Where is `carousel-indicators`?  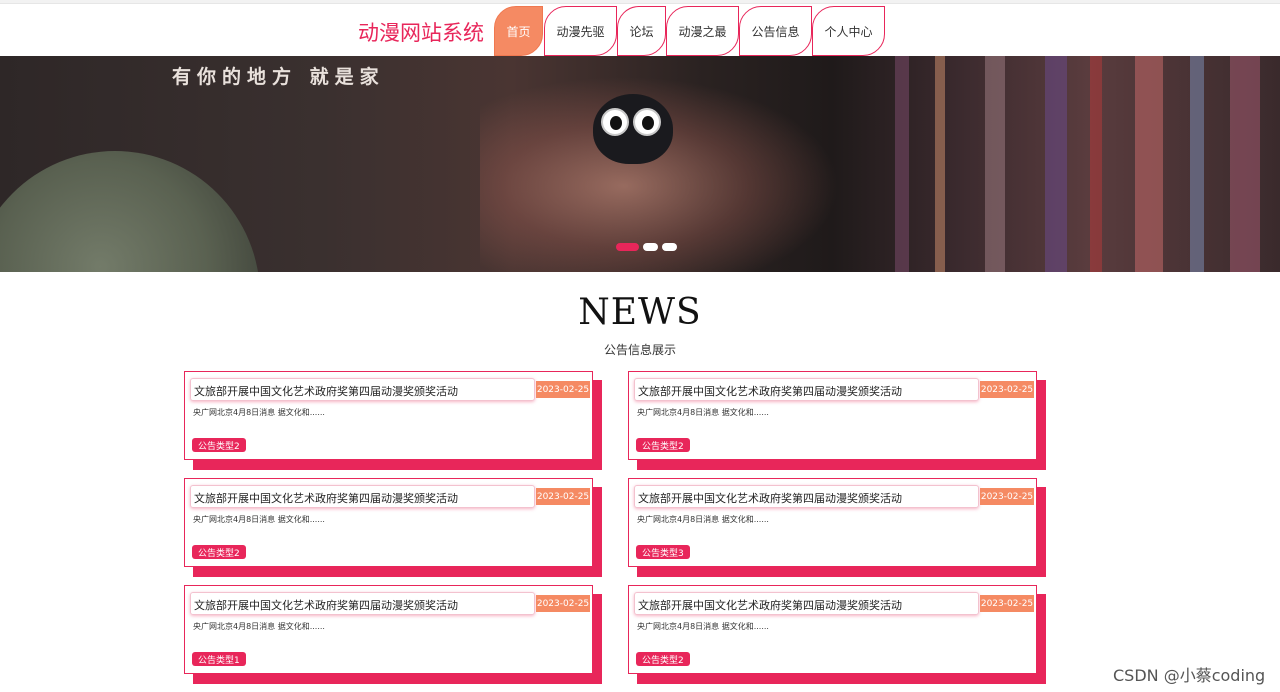 carousel-indicators is located at coordinates (646, 247).